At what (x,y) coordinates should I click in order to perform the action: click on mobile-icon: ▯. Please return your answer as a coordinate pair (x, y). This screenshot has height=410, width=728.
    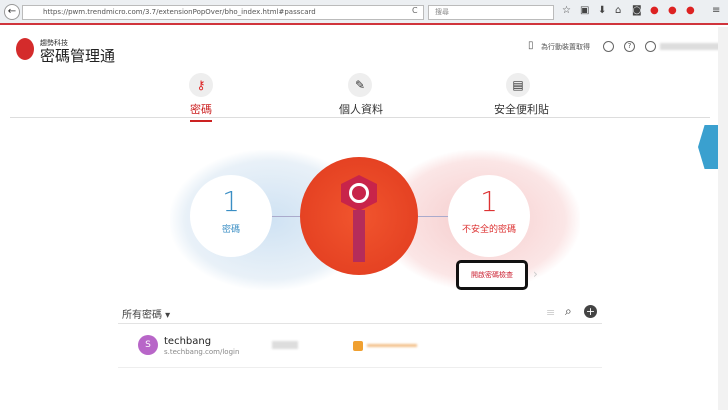
    Looking at the image, I should click on (531, 45).